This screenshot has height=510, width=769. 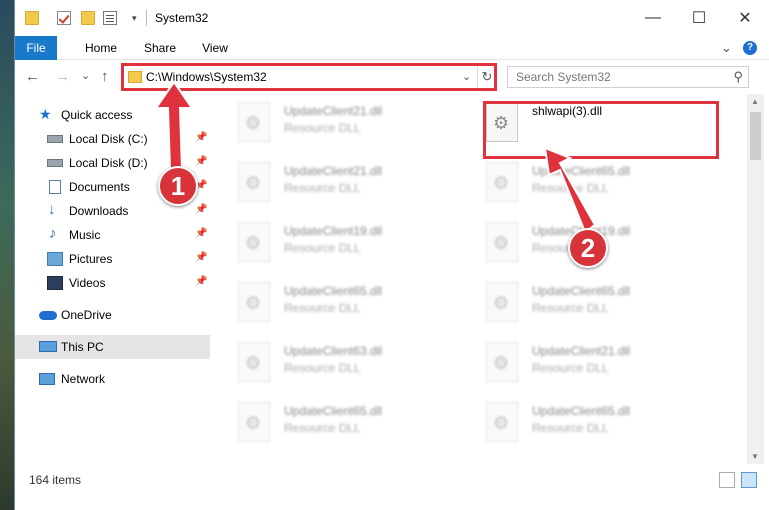 I want to click on large-icons-view-icon, so click(x=749, y=480).